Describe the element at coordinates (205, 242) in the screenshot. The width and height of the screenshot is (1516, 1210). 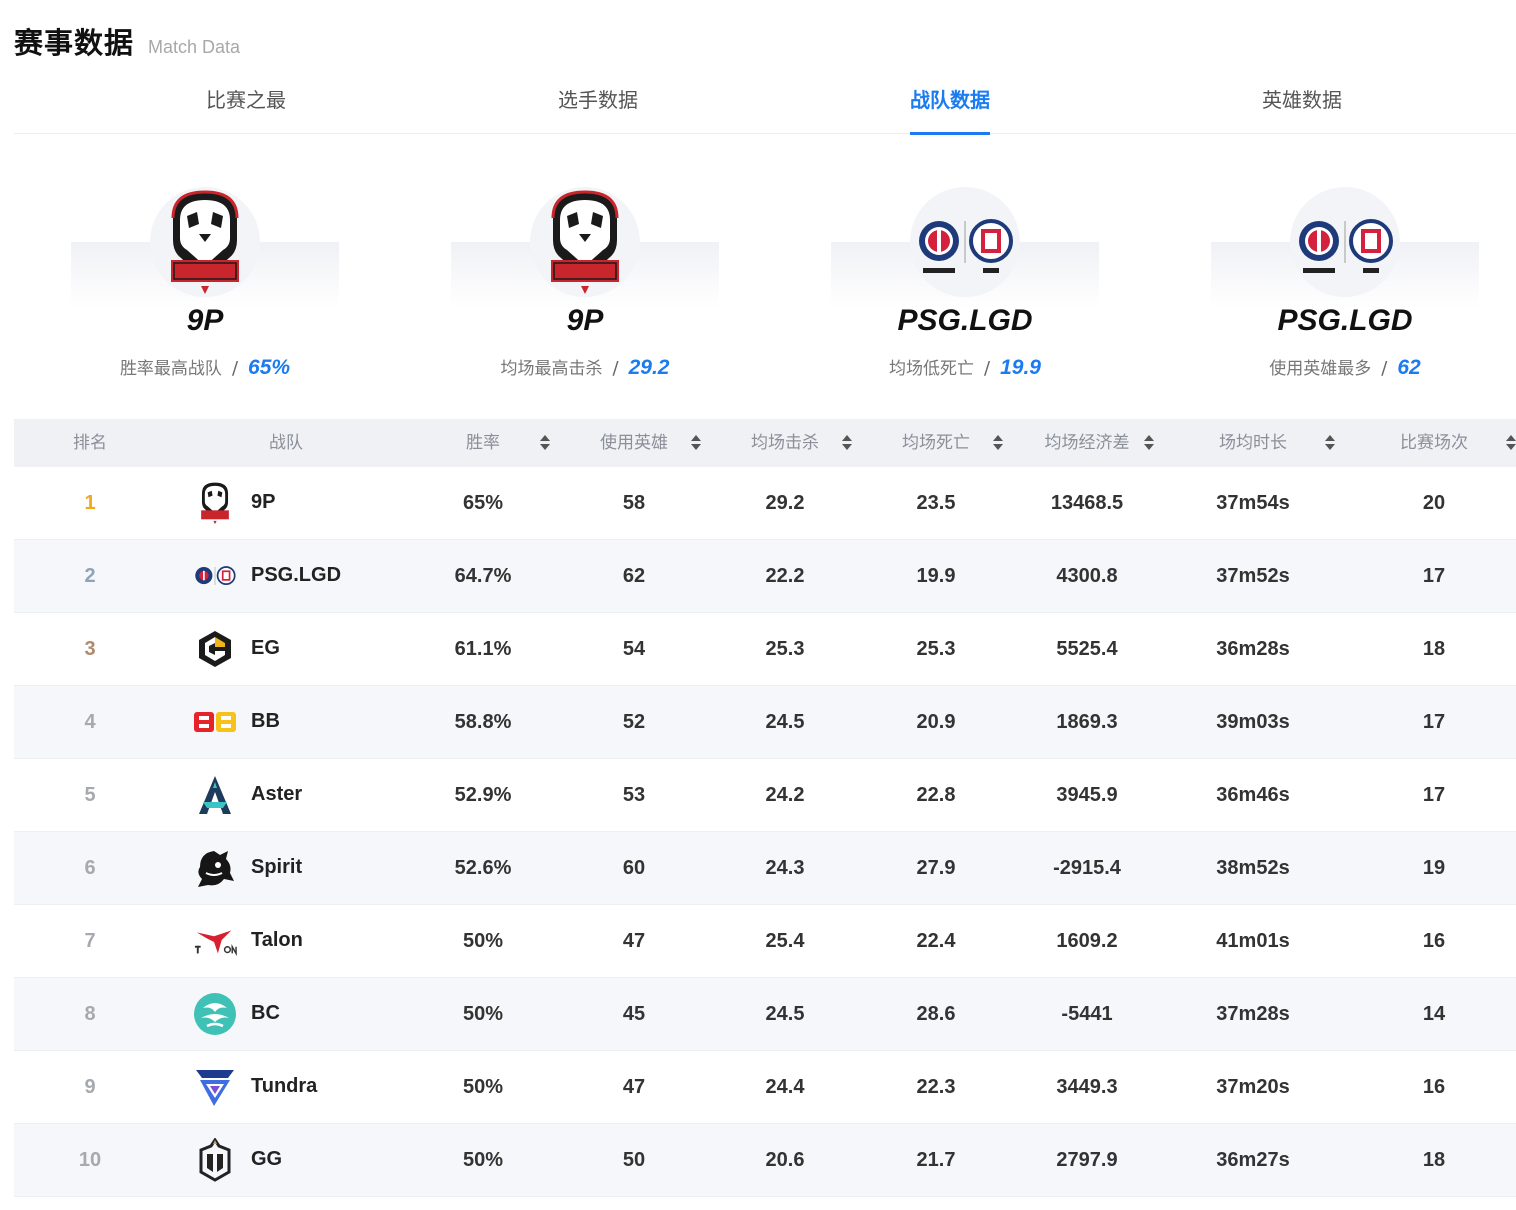
I see `nine-pandas-logo` at that location.